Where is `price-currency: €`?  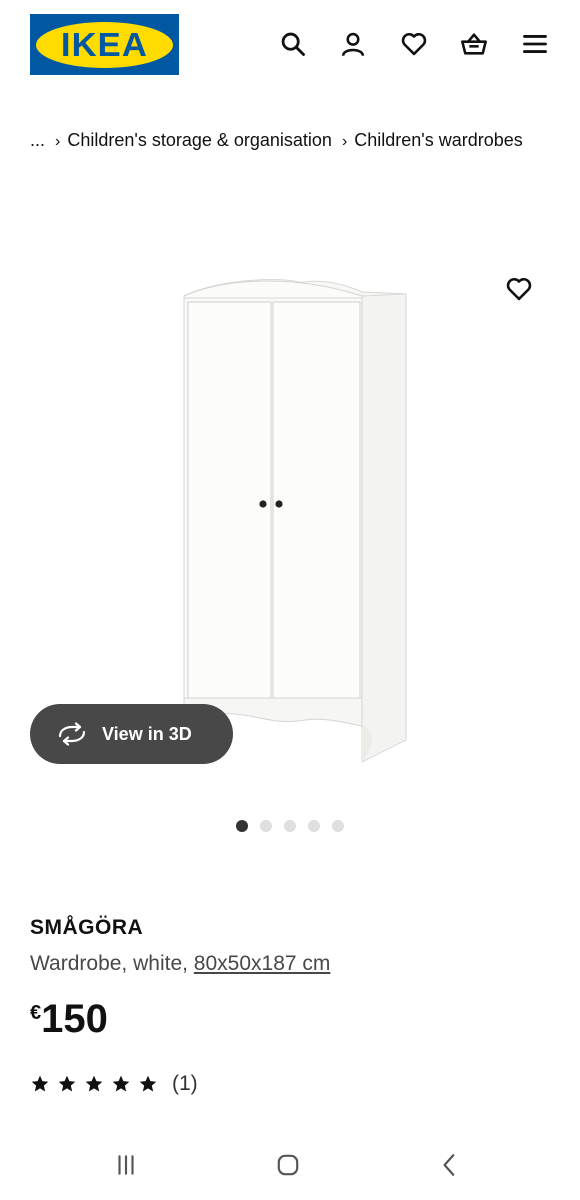
price-currency: € is located at coordinates (36, 1013).